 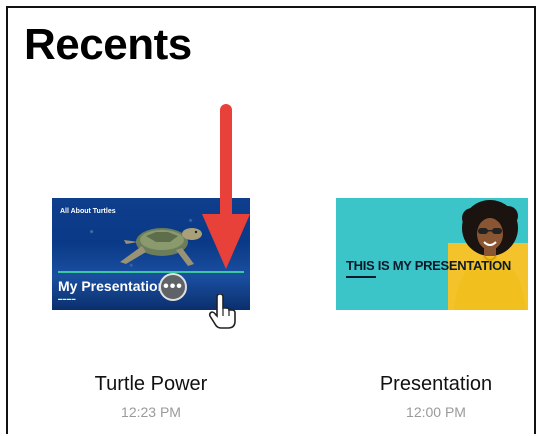 What do you see at coordinates (108, 44) in the screenshot?
I see `page-title: Recents` at bounding box center [108, 44].